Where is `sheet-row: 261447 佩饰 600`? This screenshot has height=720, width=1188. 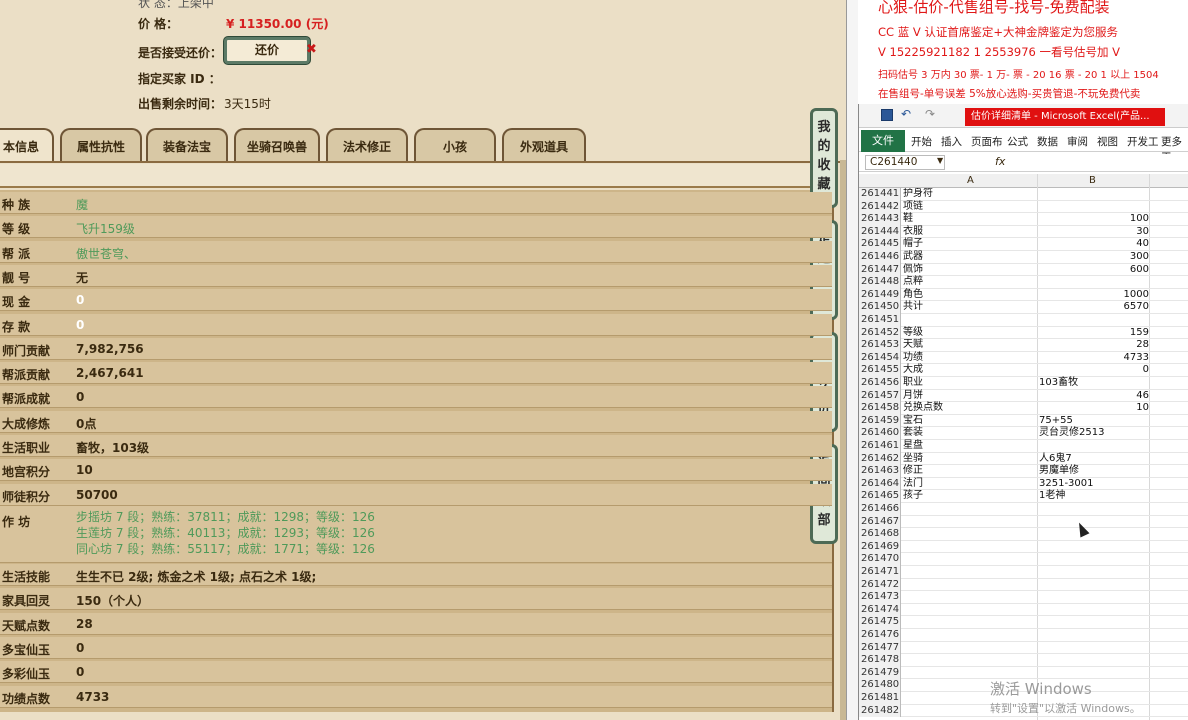 sheet-row: 261447 佩饰 600 is located at coordinates (1023, 270).